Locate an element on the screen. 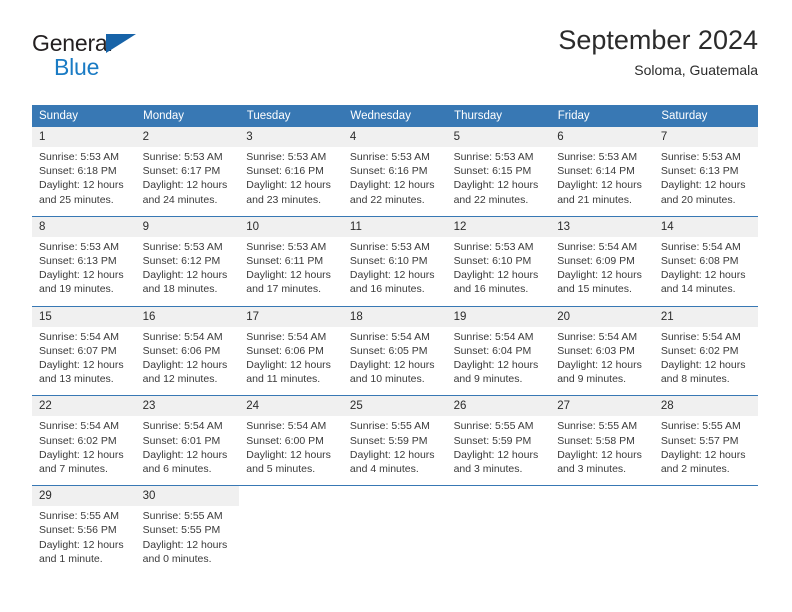 The height and width of the screenshot is (612, 792). day-number-cell: 4 is located at coordinates (394, 137).